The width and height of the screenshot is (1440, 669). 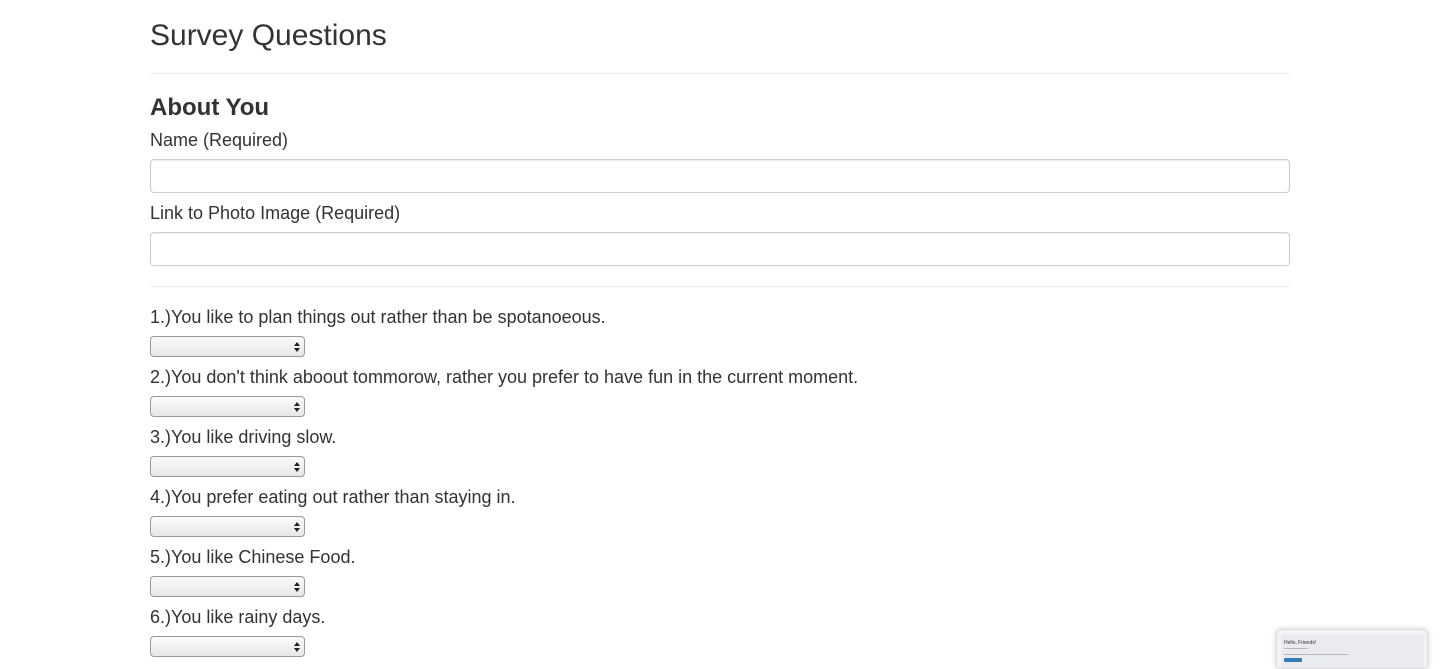 What do you see at coordinates (720, 176) in the screenshot?
I see `name-input` at bounding box center [720, 176].